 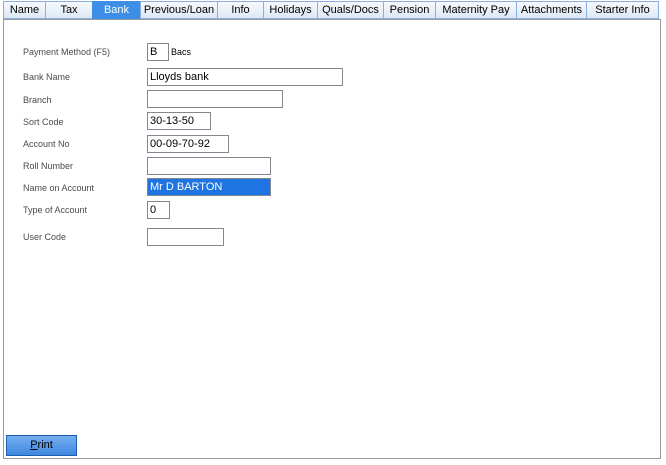 I want to click on branch-label: Branch, so click(x=37, y=100).